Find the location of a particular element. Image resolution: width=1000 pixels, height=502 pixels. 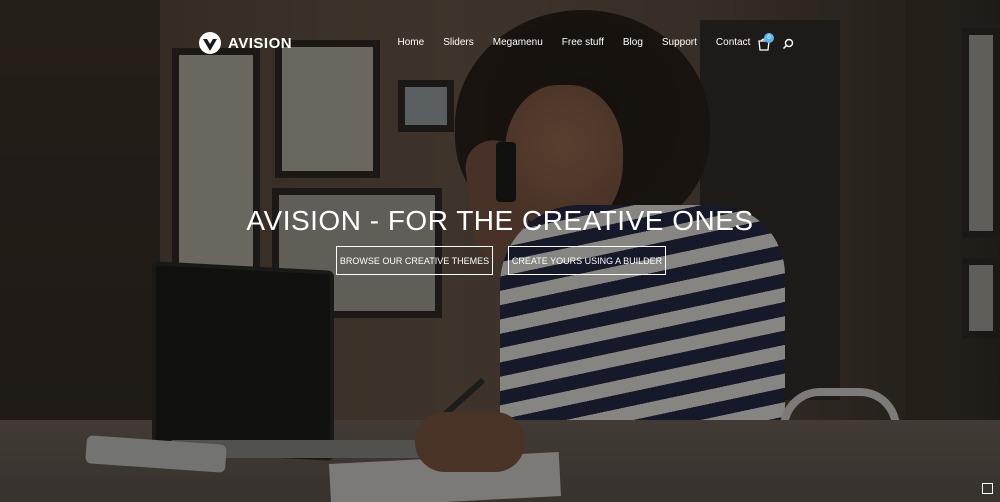

nav-item-contact: Contact is located at coordinates (732, 42).